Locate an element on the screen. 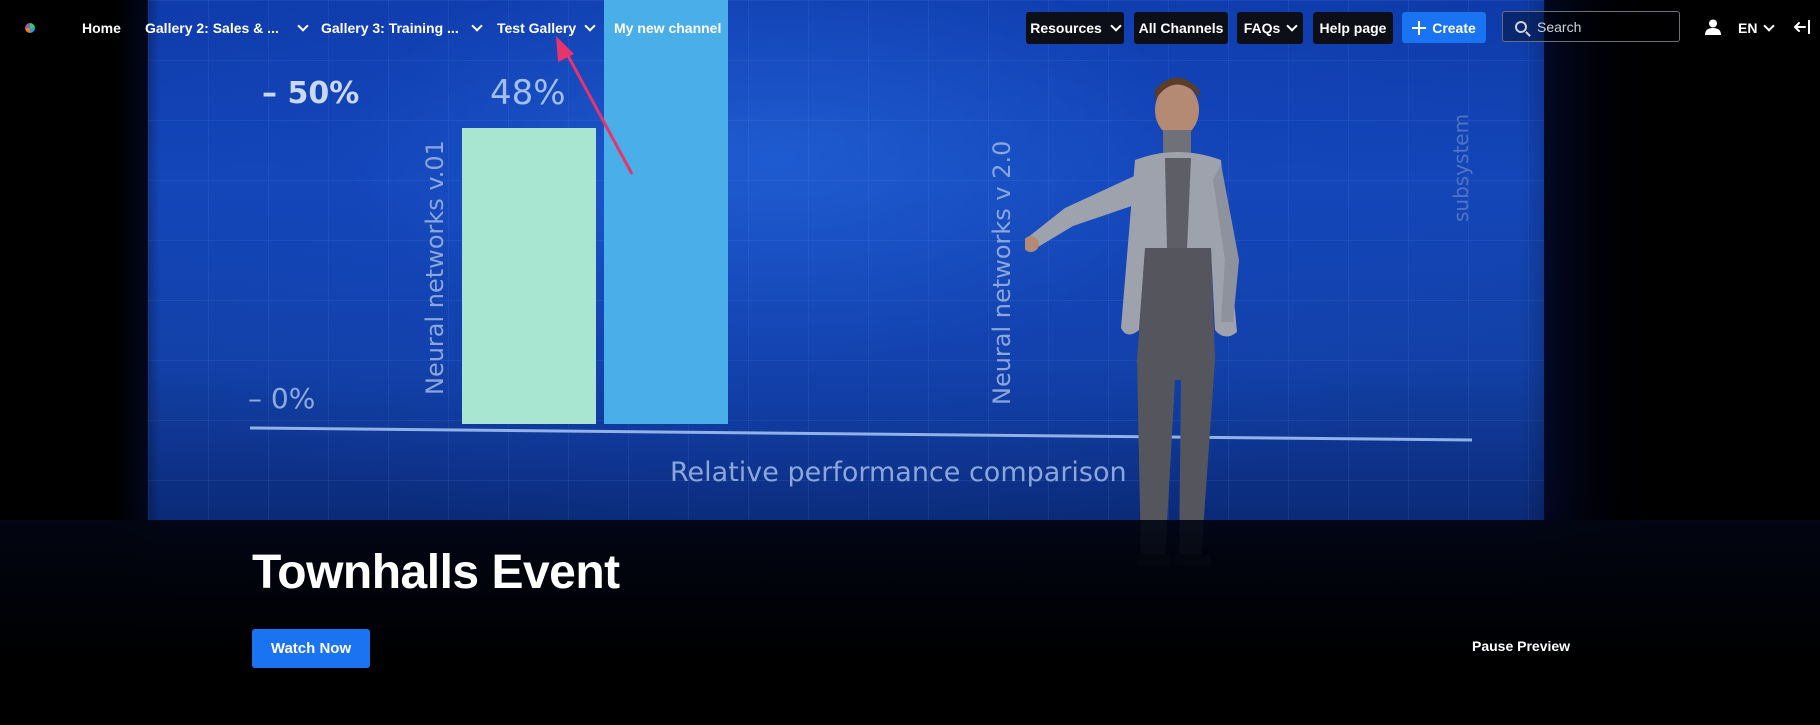 Image resolution: width=1820 pixels, height=725 pixels. user-icon is located at coordinates (1713, 27).